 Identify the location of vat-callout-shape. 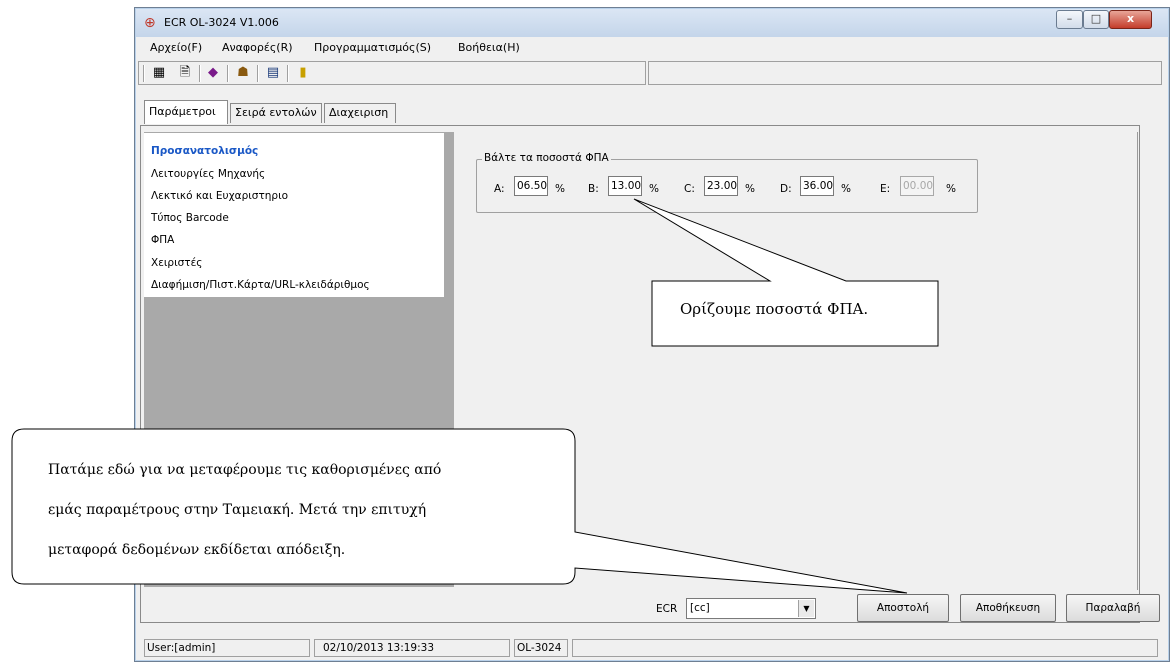
(786, 272).